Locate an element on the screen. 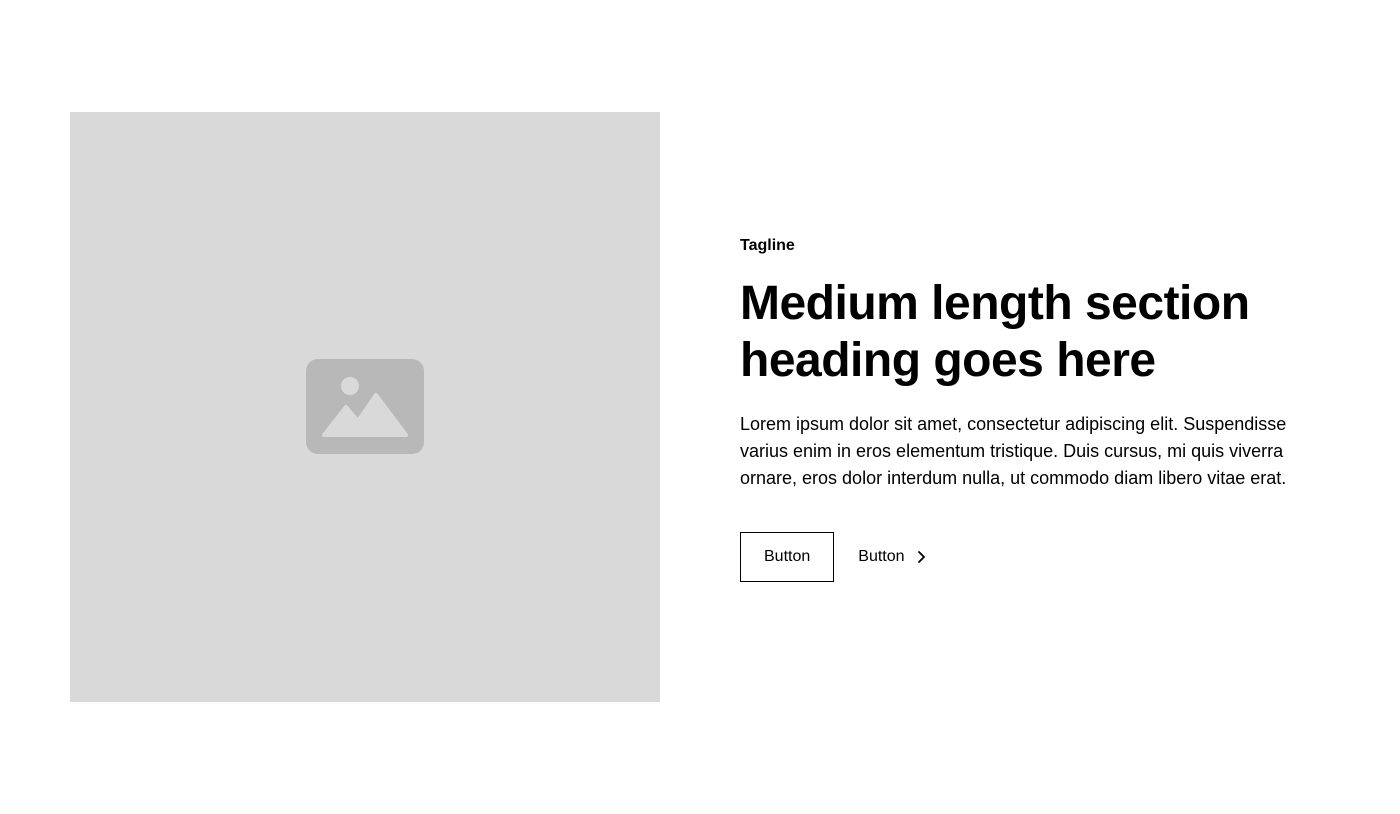 The image size is (1400, 814). button-group: Button Button is located at coordinates (1030, 557).